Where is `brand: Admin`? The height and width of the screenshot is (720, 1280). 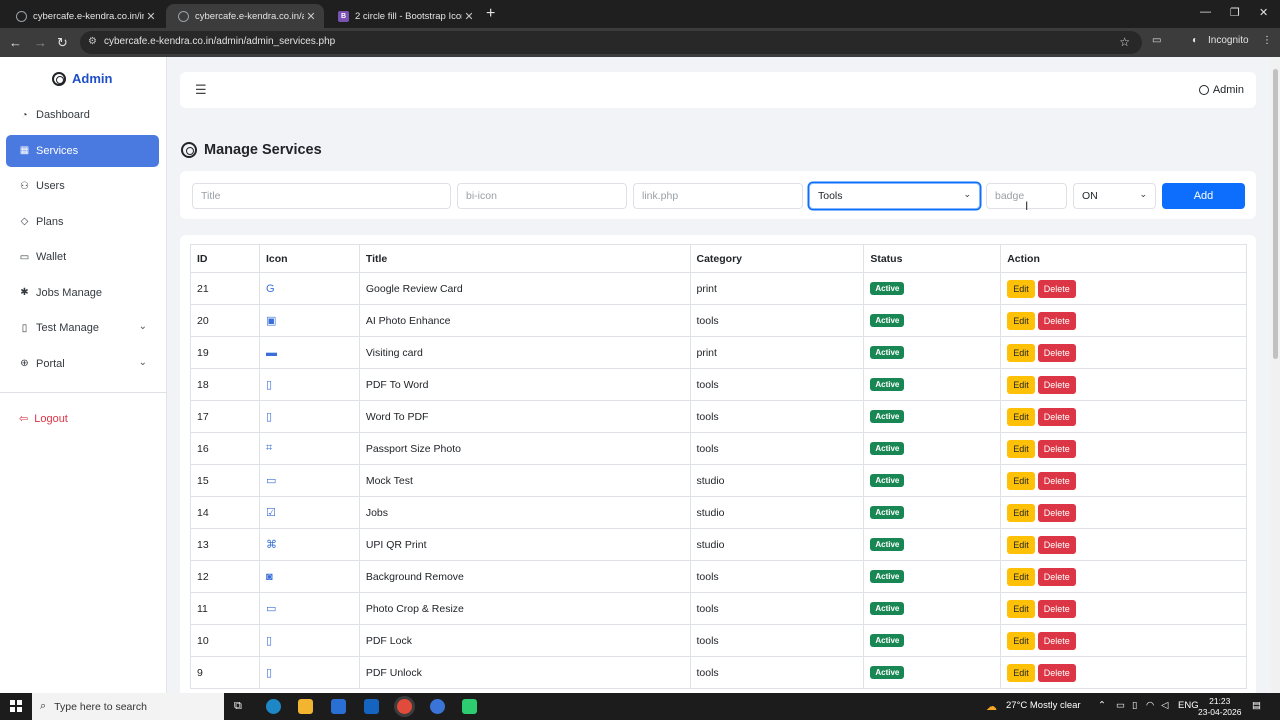
brand: Admin is located at coordinates (82, 78).